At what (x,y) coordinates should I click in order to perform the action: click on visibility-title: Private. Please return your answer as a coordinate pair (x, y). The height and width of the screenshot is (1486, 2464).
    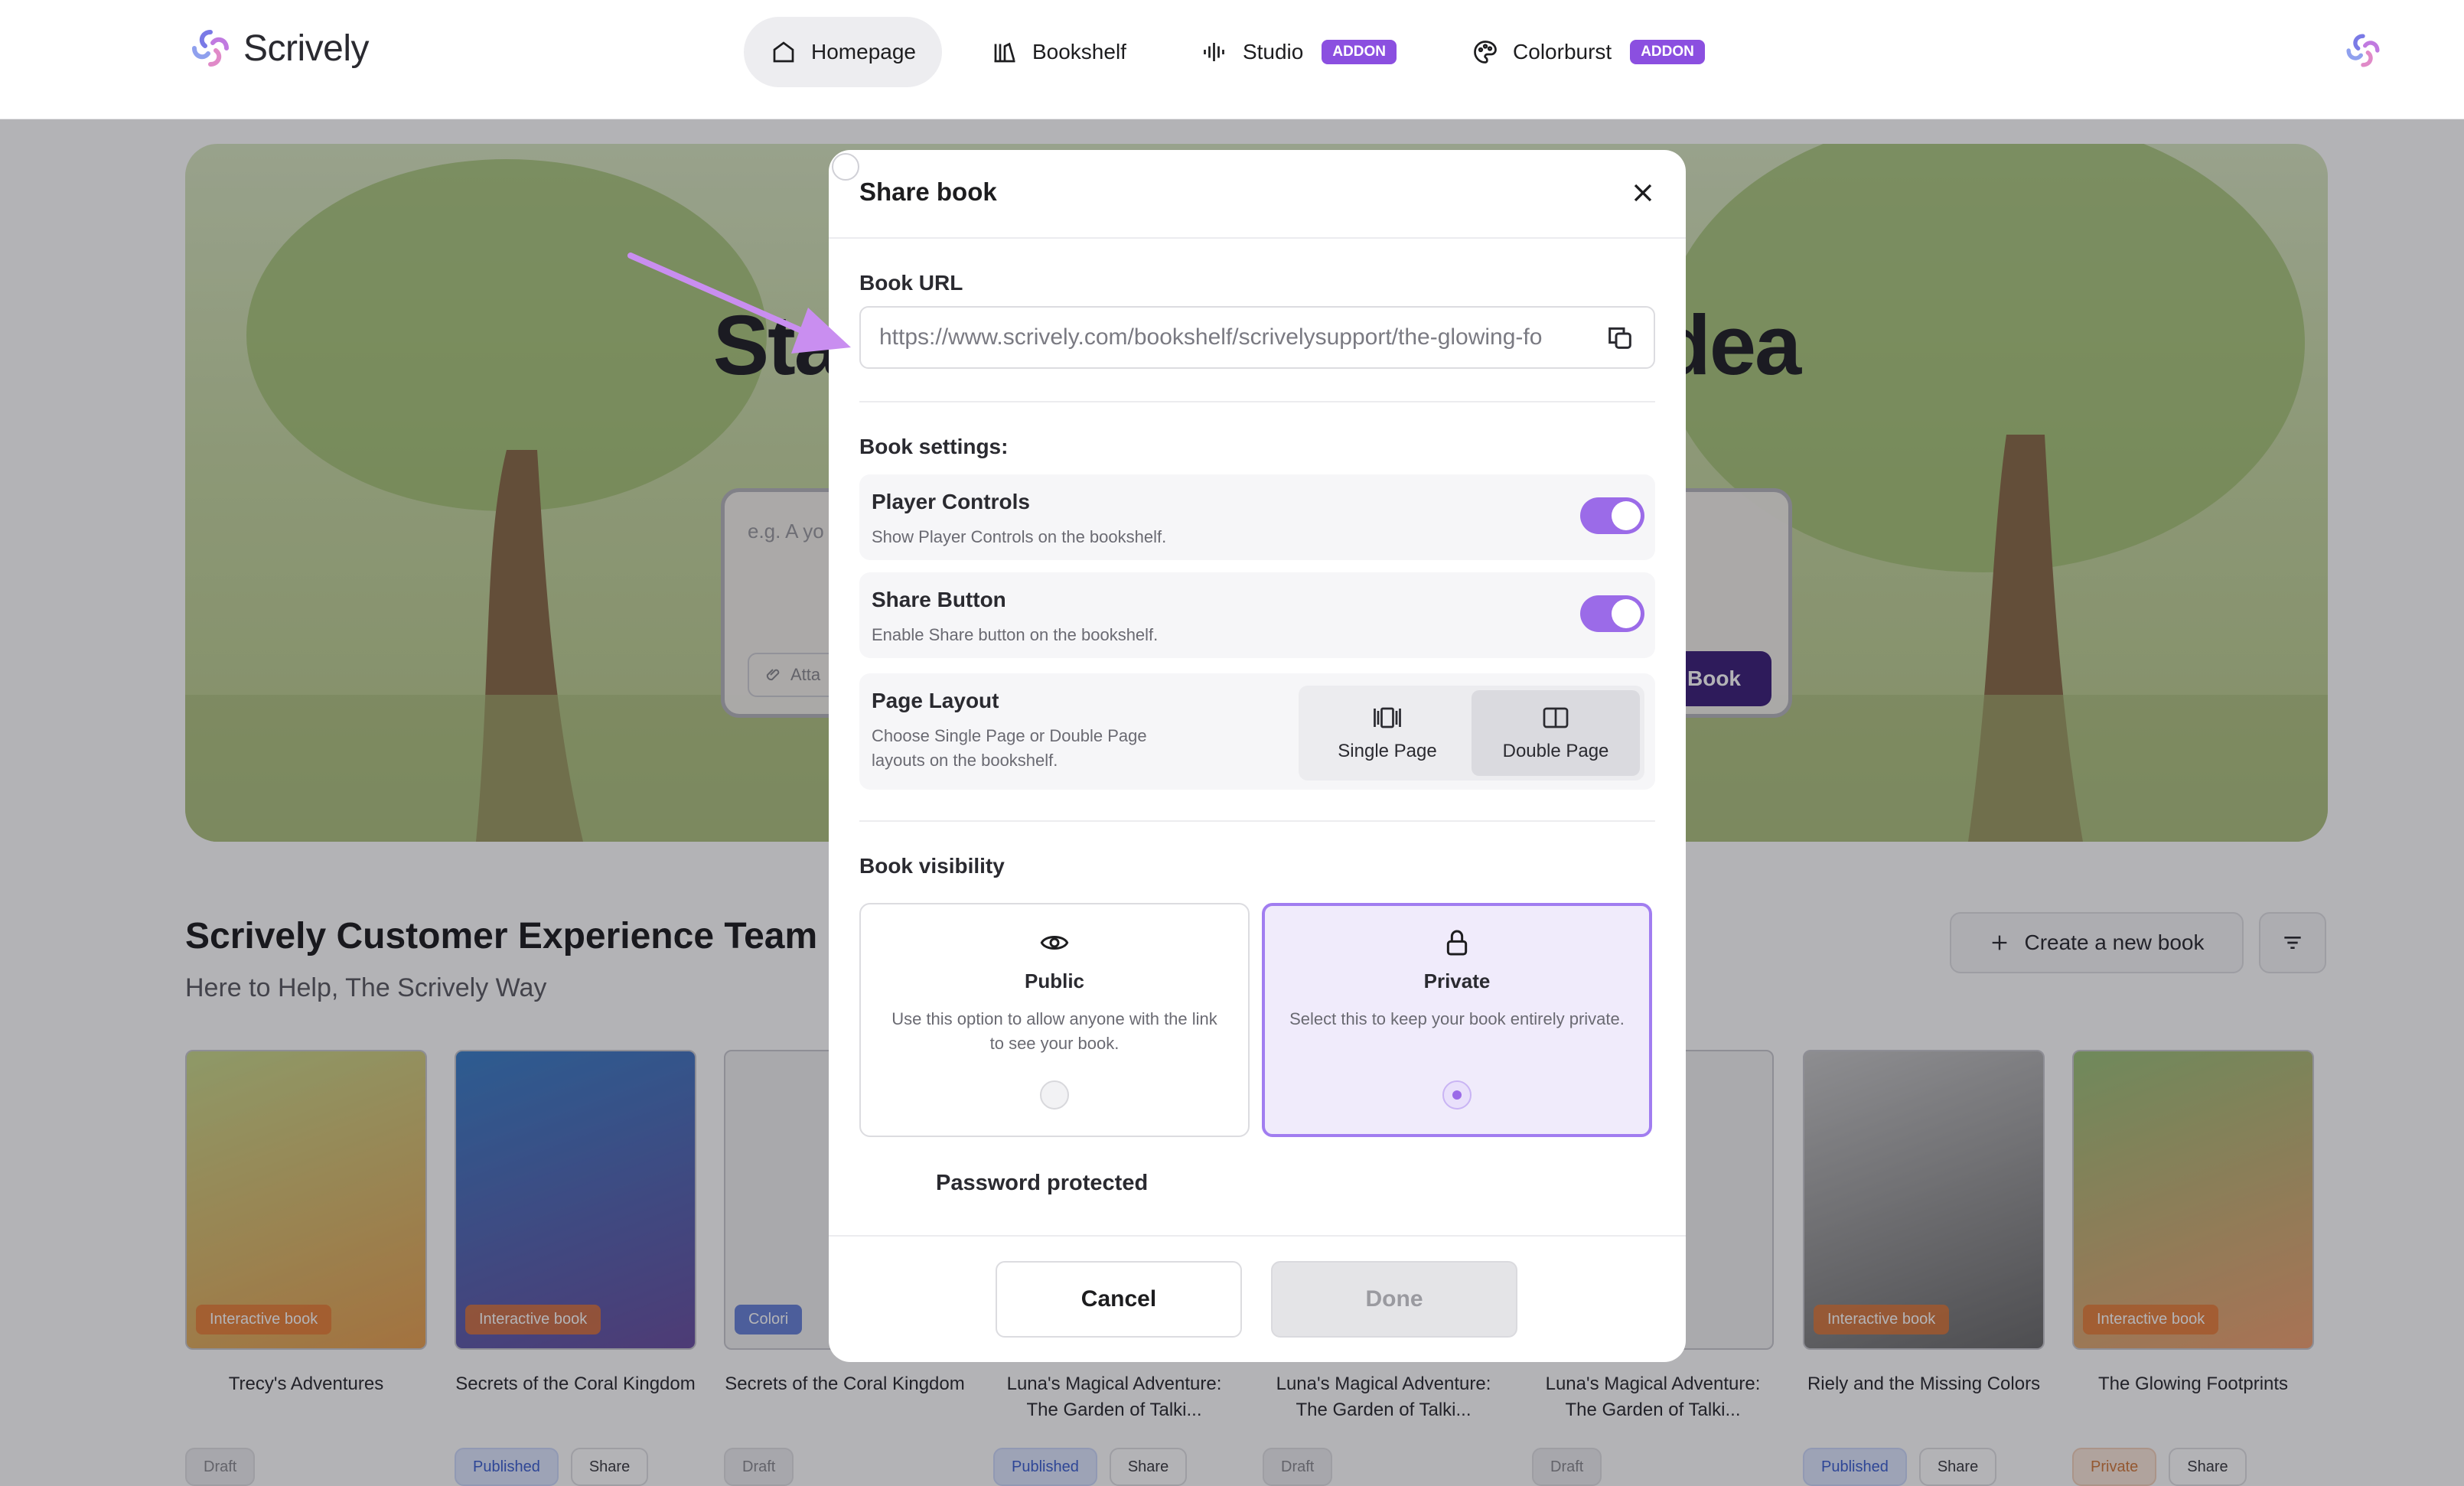
    Looking at the image, I should click on (1457, 980).